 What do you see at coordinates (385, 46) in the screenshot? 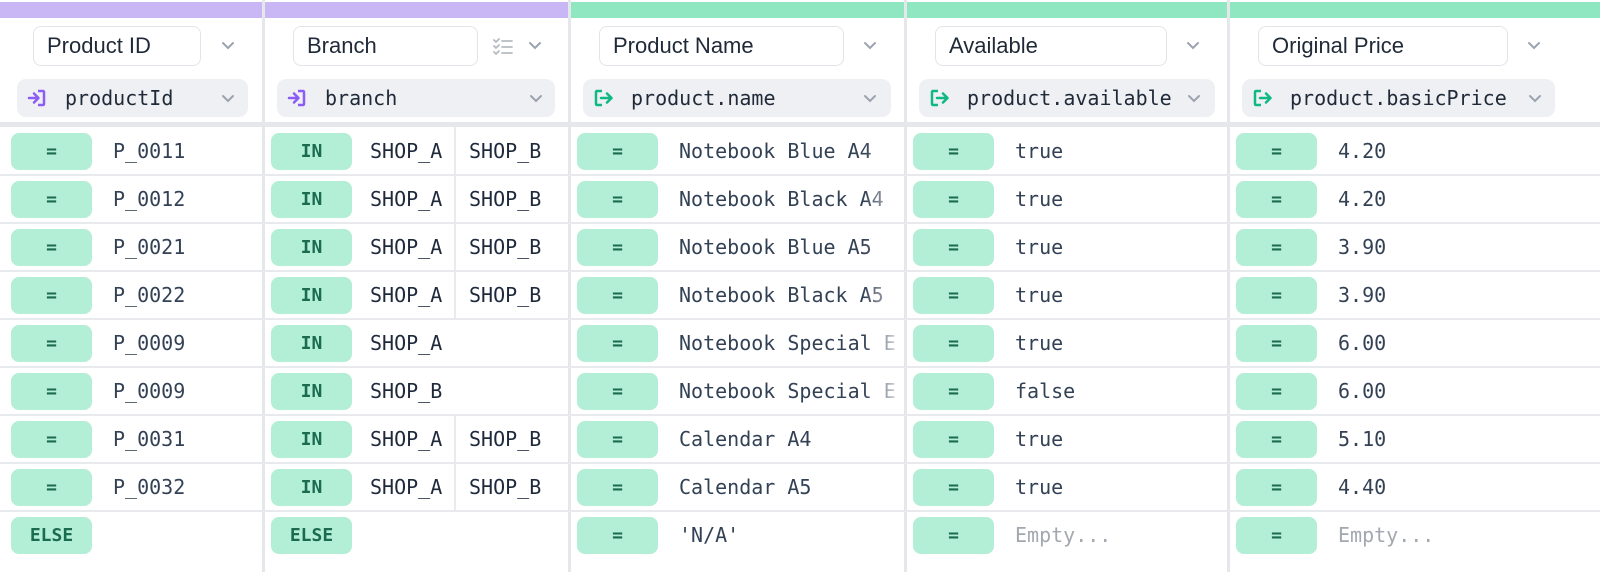
I see `column-title-branch: Branch` at bounding box center [385, 46].